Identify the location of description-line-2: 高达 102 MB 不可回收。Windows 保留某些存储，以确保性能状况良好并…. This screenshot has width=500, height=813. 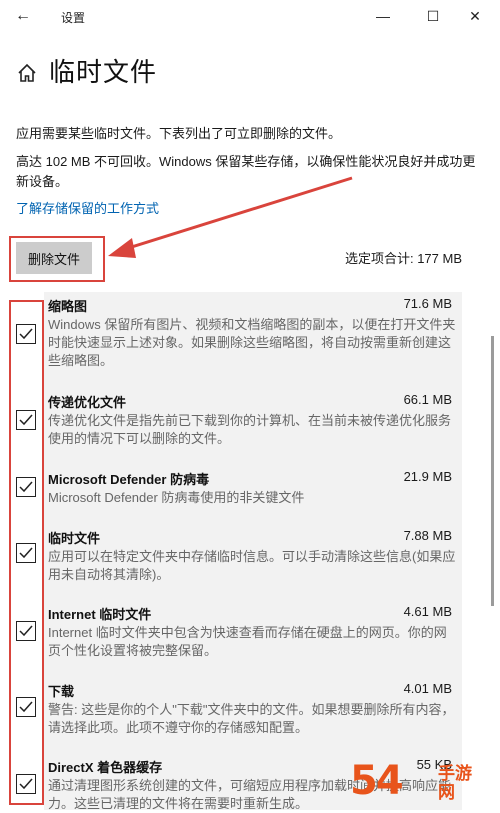
(246, 171).